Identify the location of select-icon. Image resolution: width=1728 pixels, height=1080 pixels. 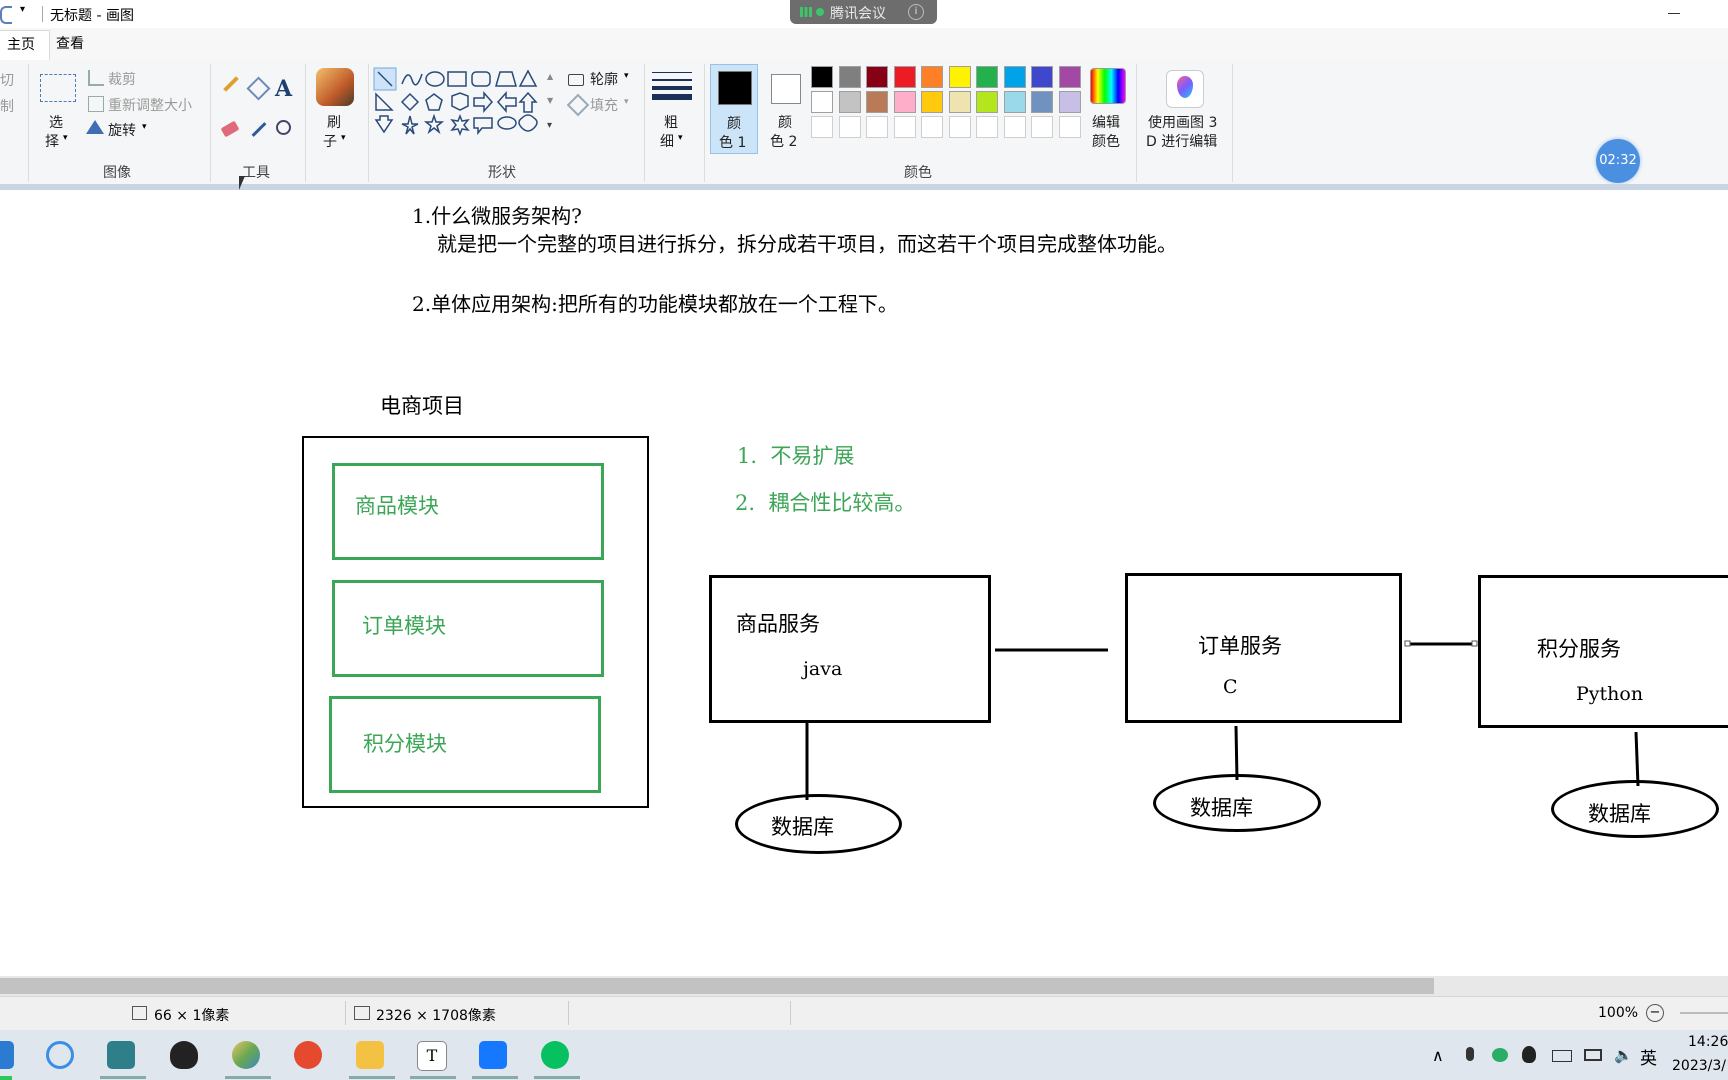
(58, 88).